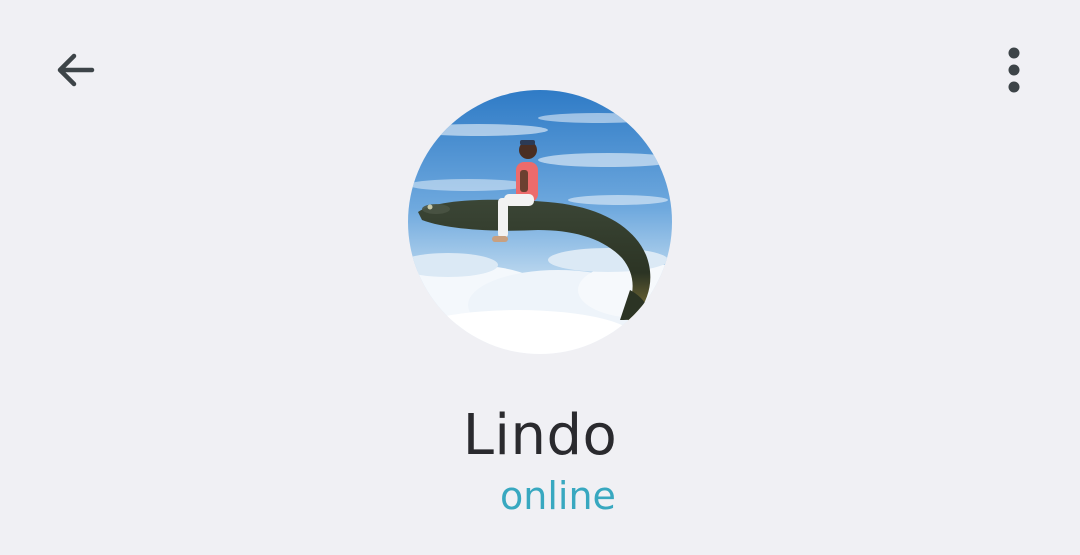  I want to click on arrow-left-icon, so click(76, 72).